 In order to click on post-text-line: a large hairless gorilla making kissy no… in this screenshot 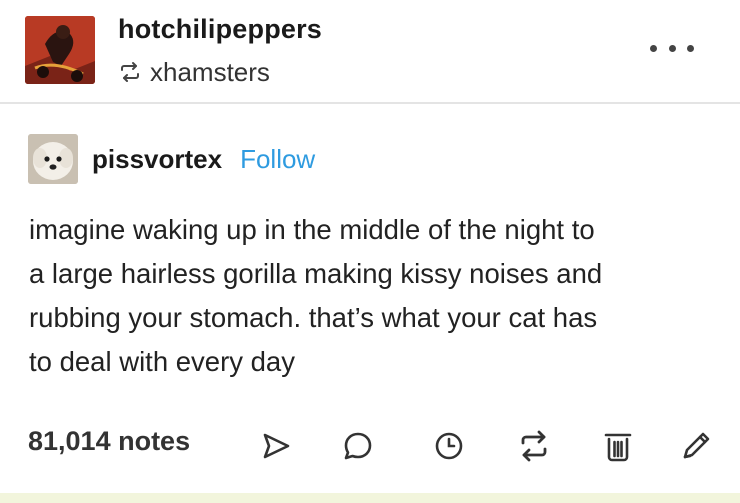, I will do `click(316, 273)`.